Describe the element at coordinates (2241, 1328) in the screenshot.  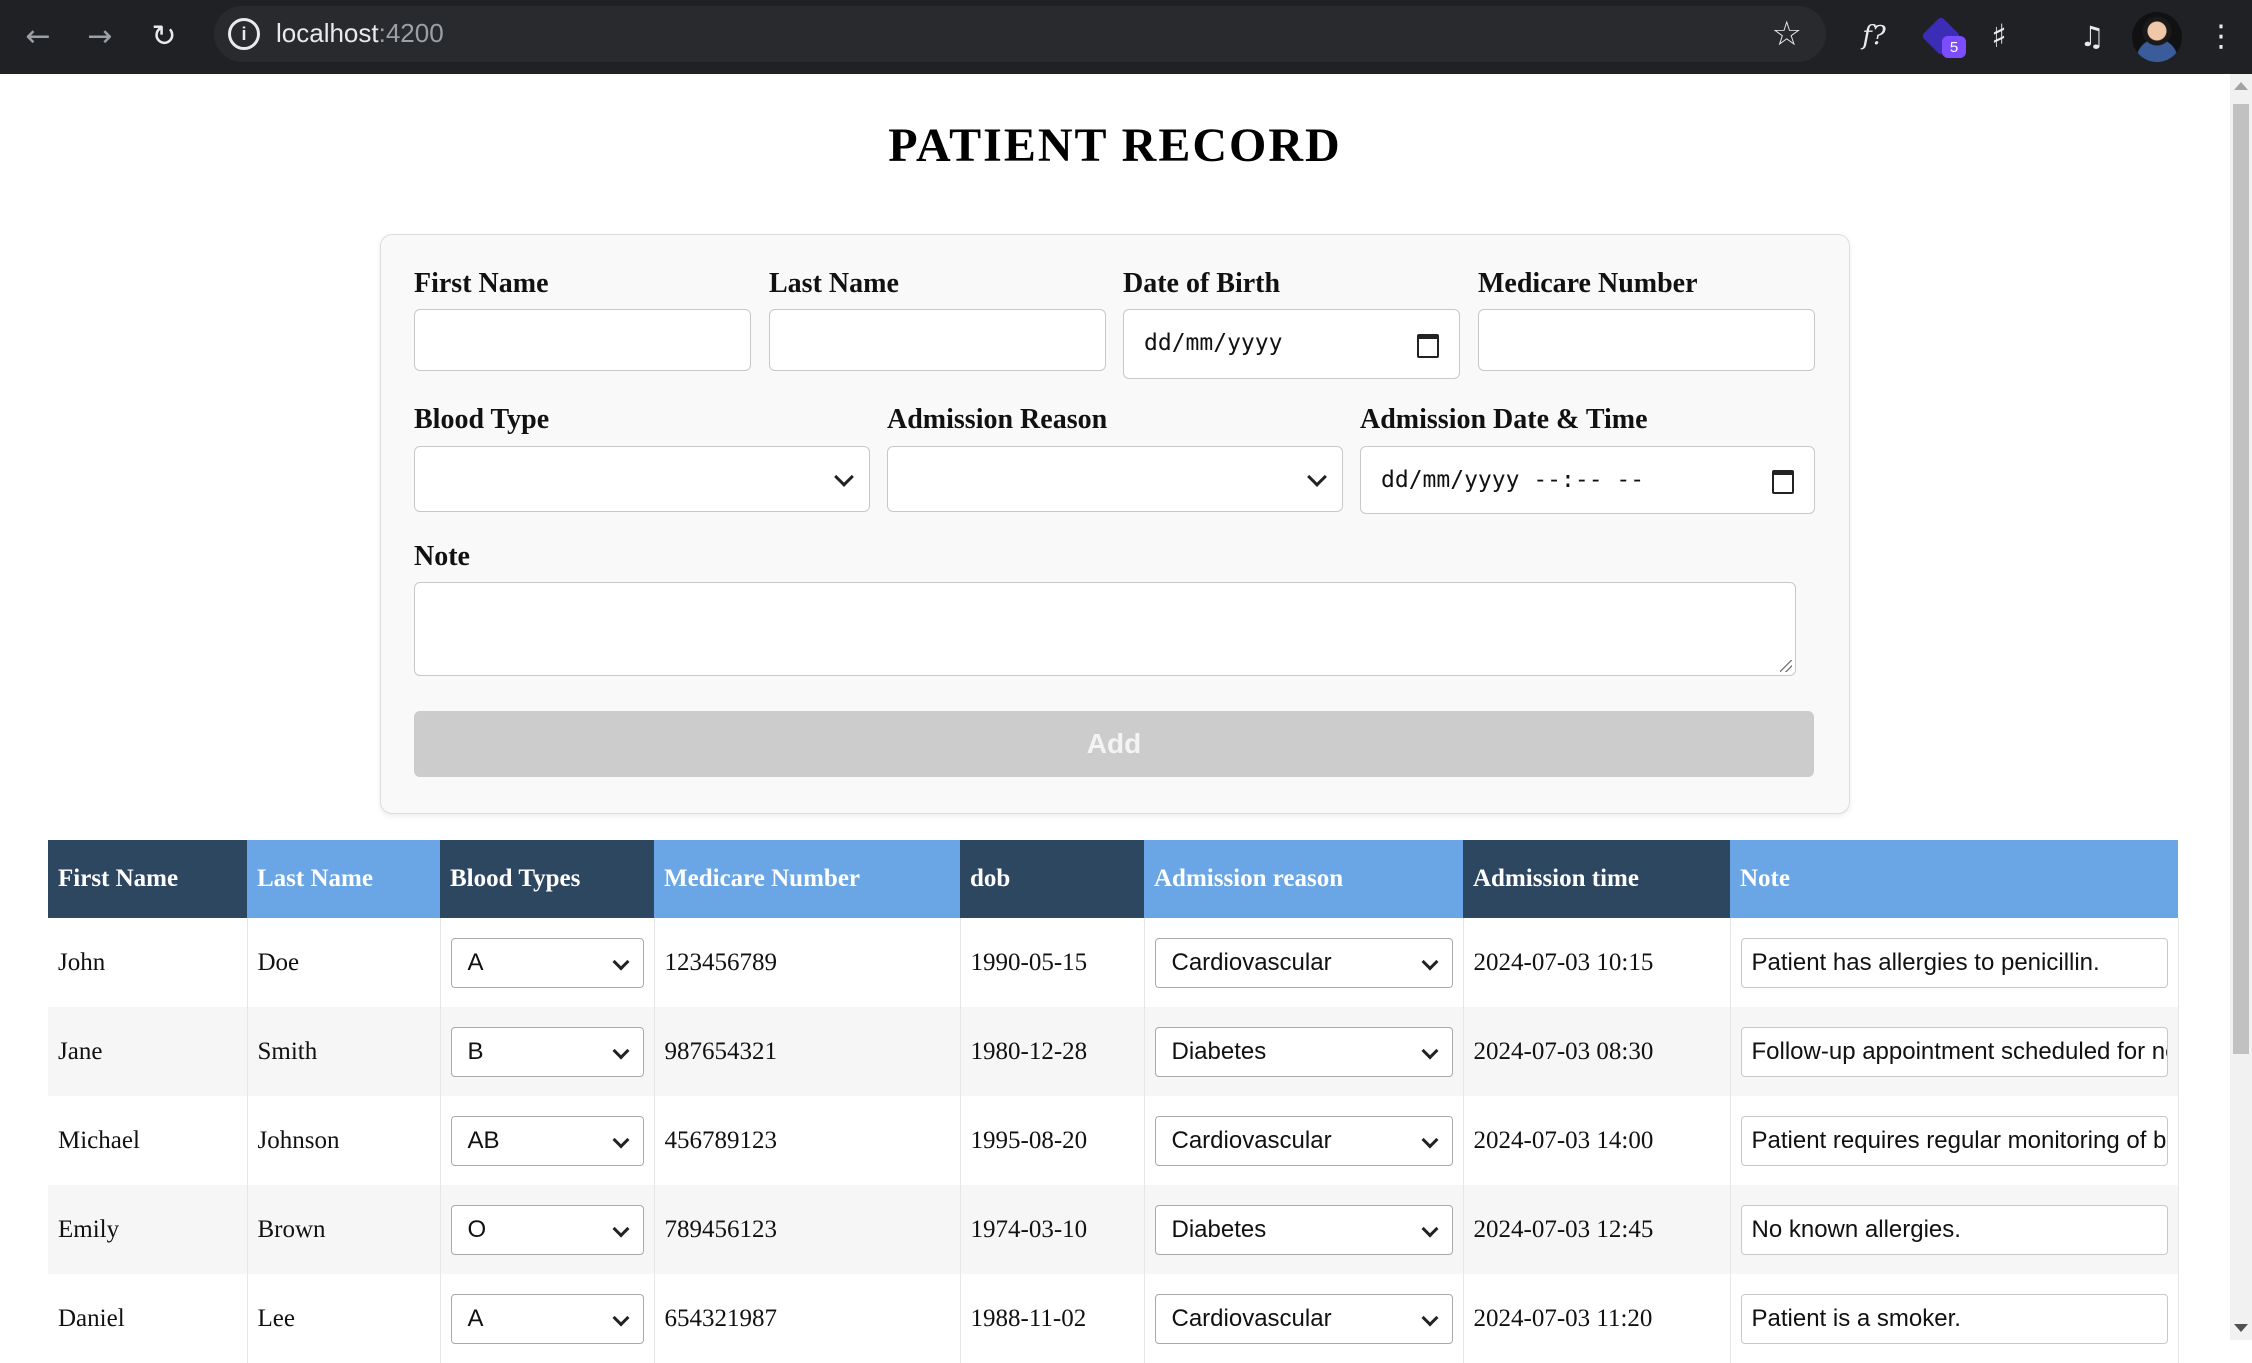
I see `scroll-down-arrow-icon` at that location.